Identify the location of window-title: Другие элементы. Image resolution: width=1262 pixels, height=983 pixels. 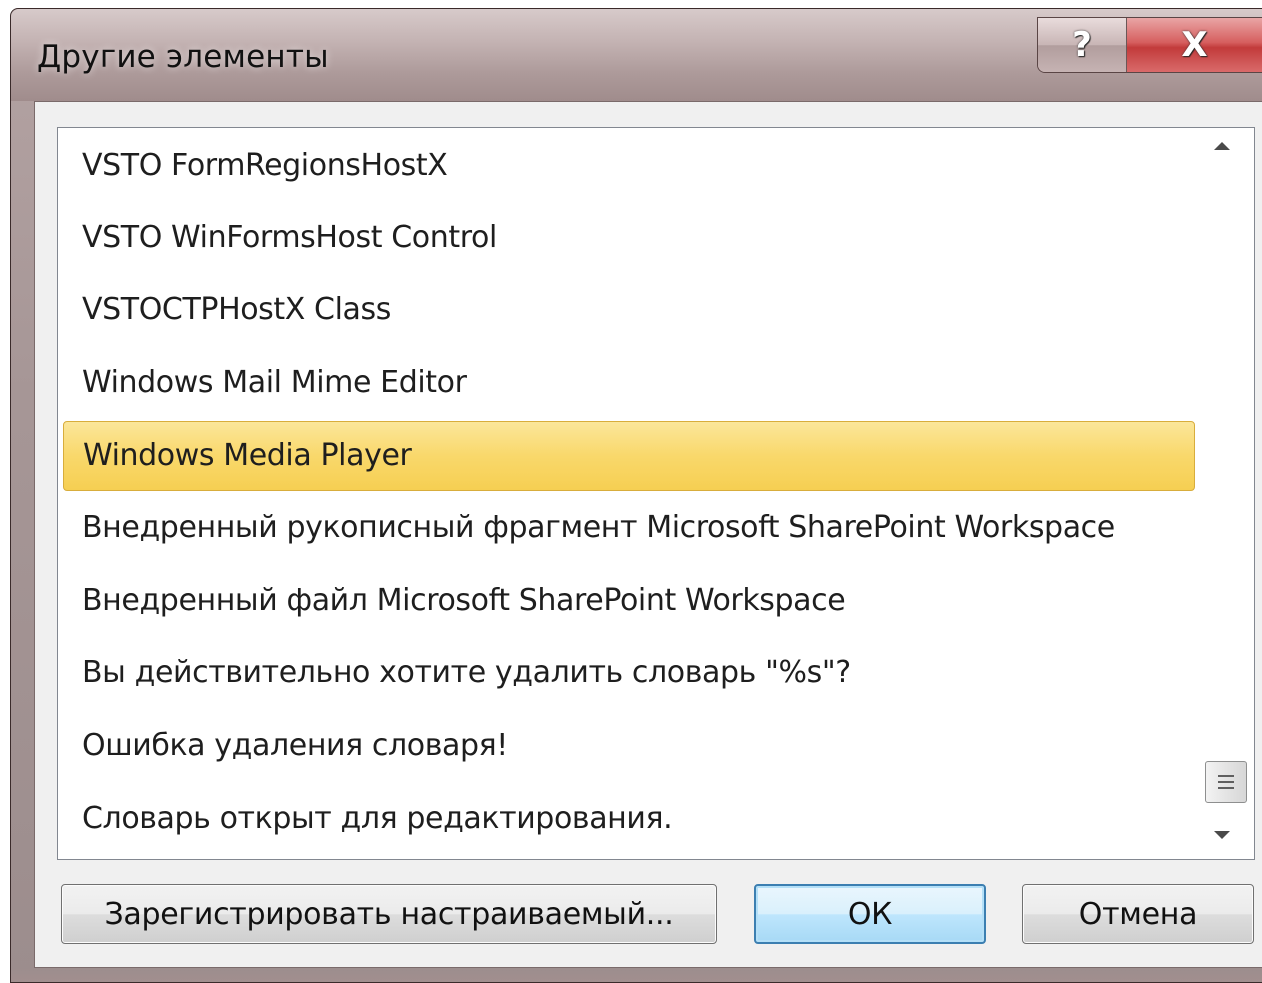
(183, 57).